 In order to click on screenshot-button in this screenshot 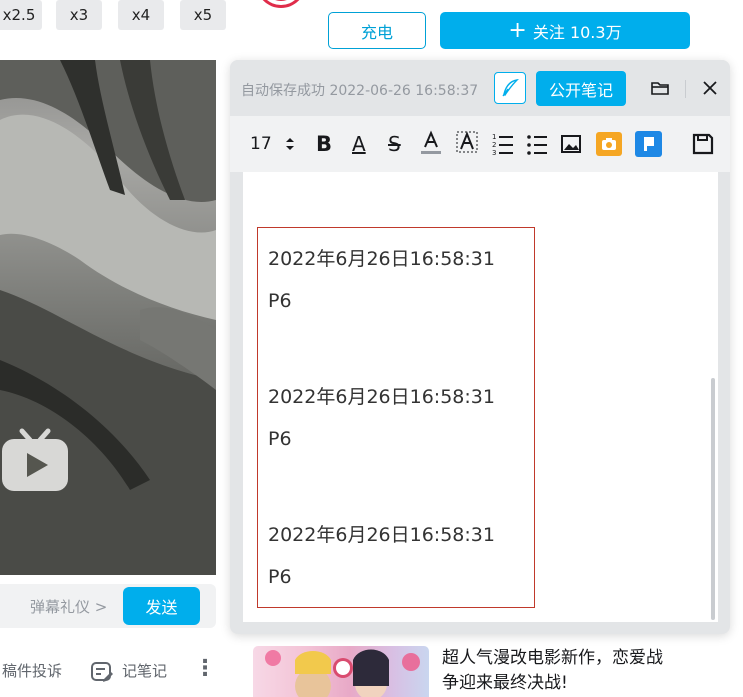, I will do `click(609, 144)`.